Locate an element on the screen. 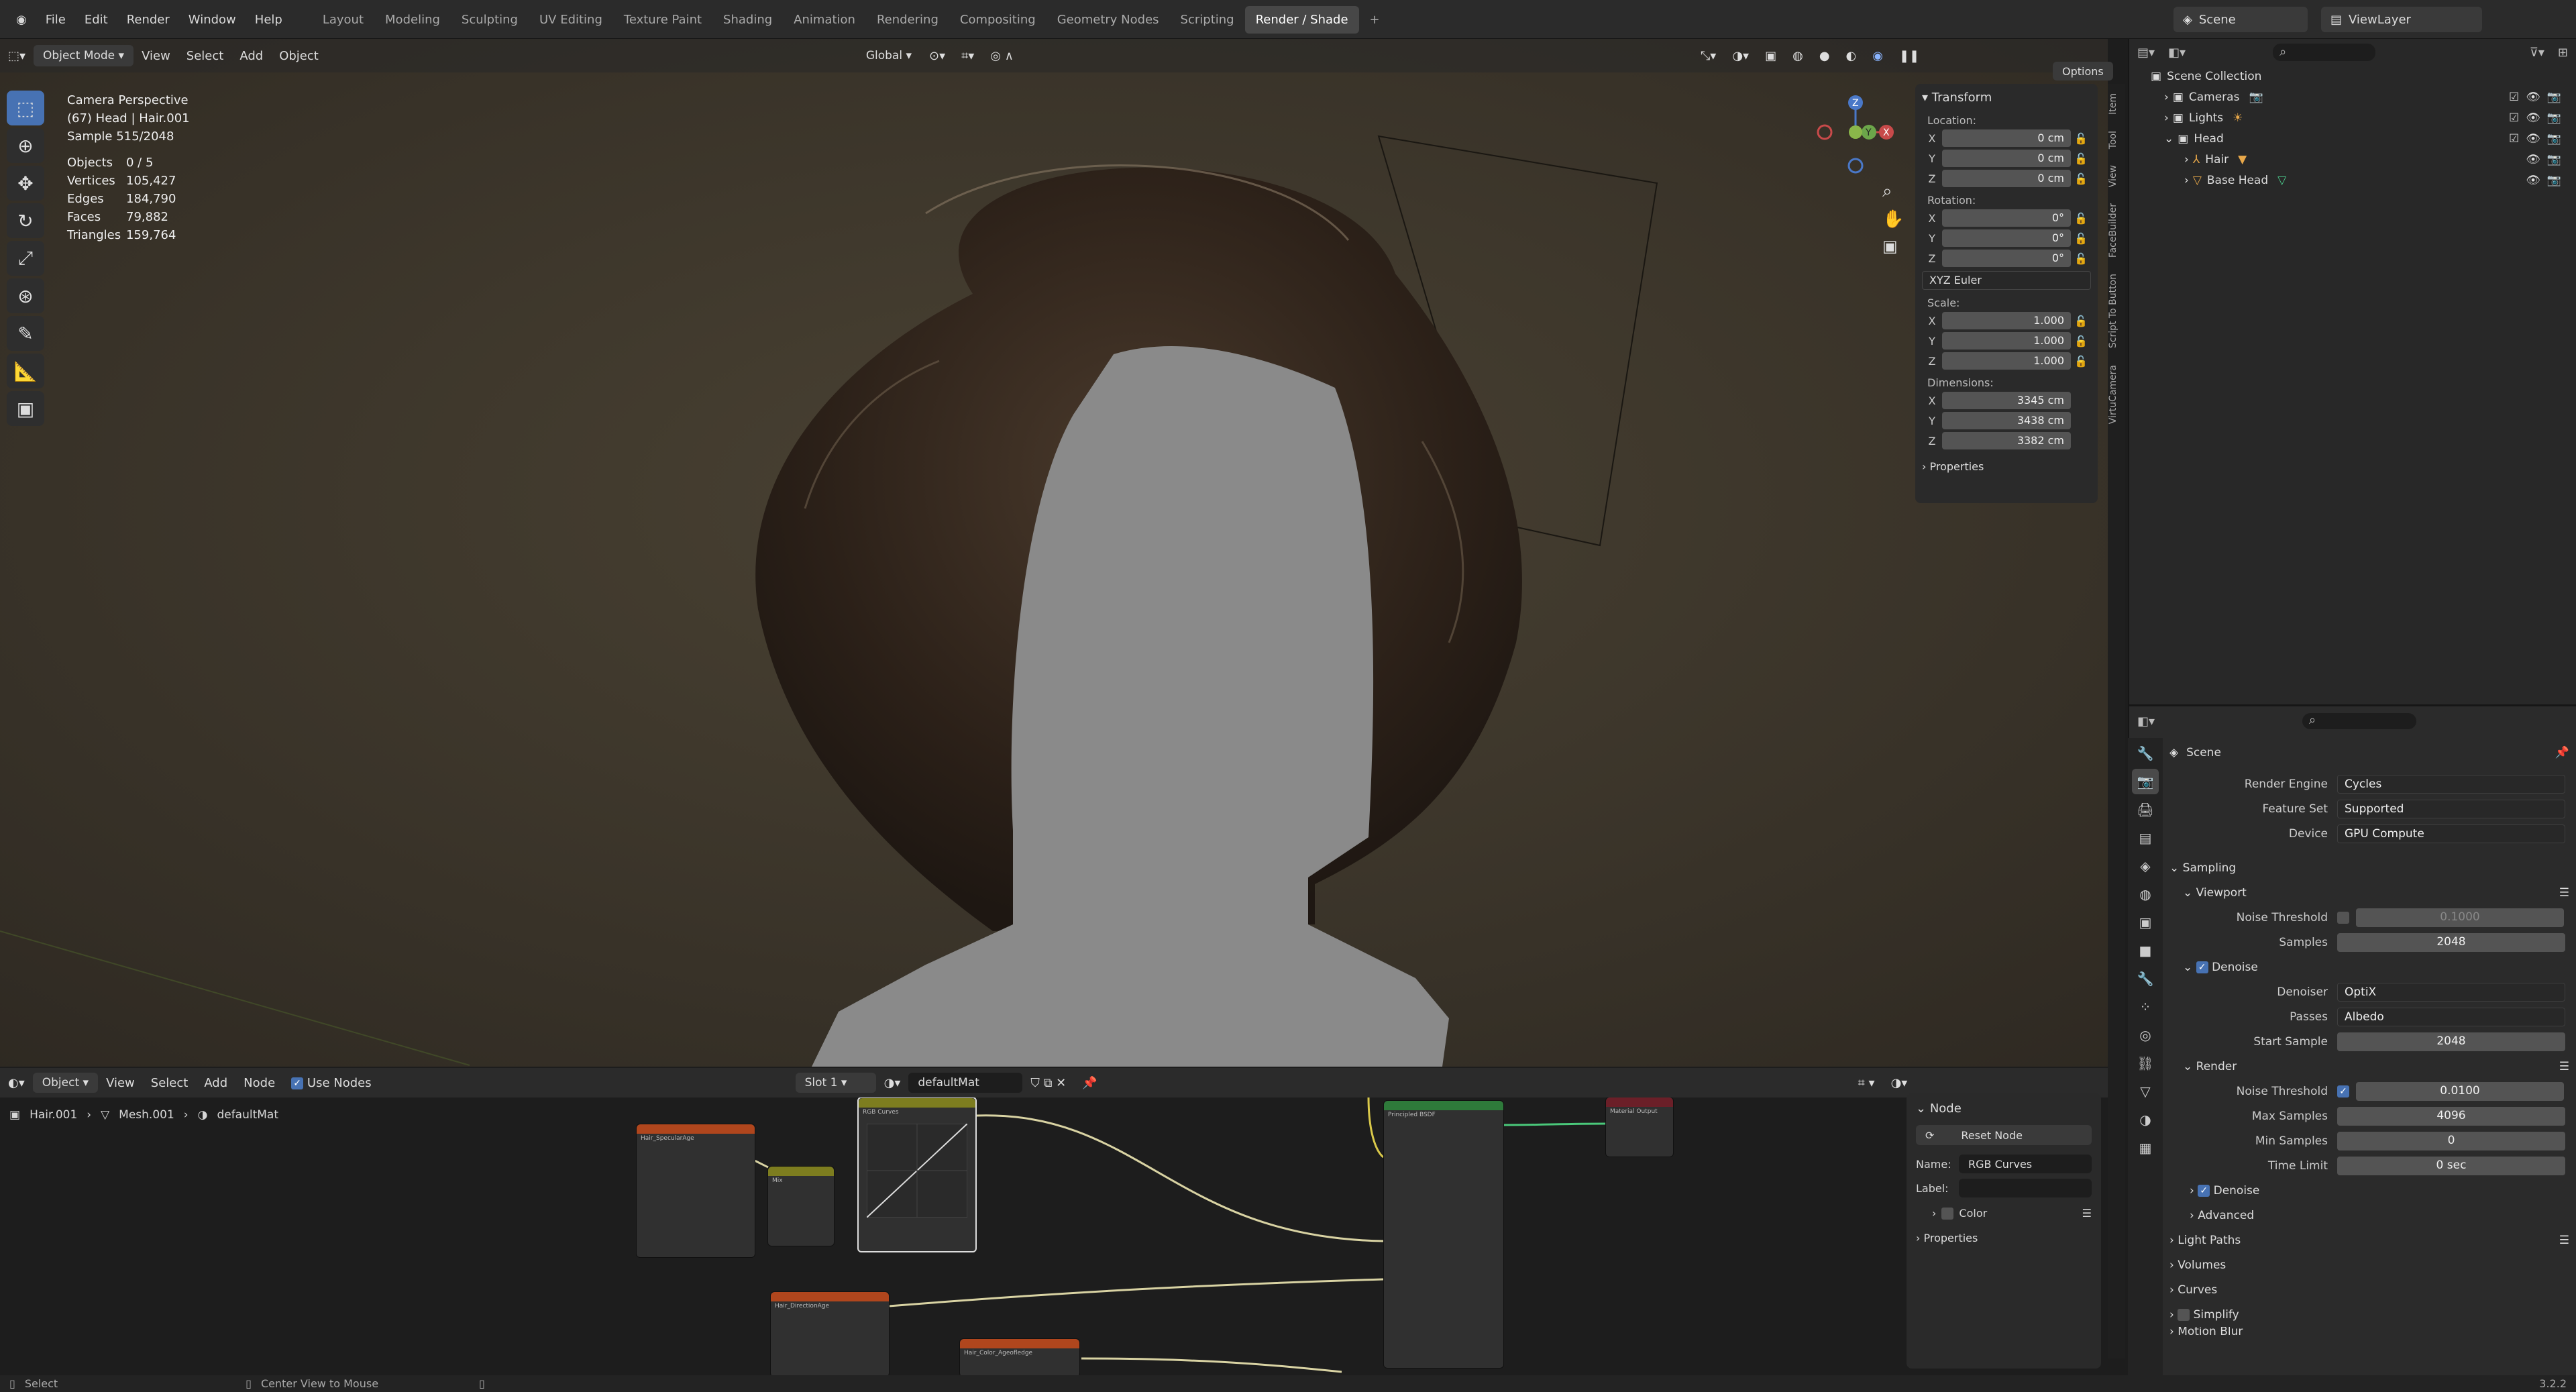  passes-dropdown: Albedo is located at coordinates (2451, 1017).